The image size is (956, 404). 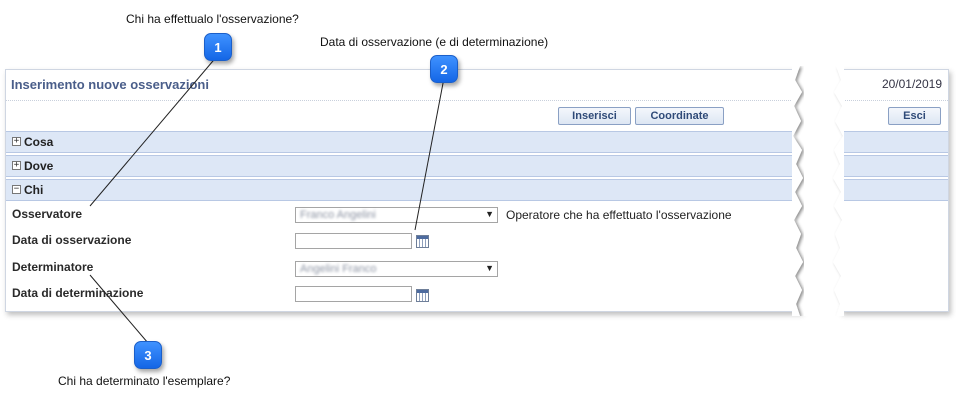 I want to click on obs-date-label: Data di osservazione, so click(x=72, y=240).